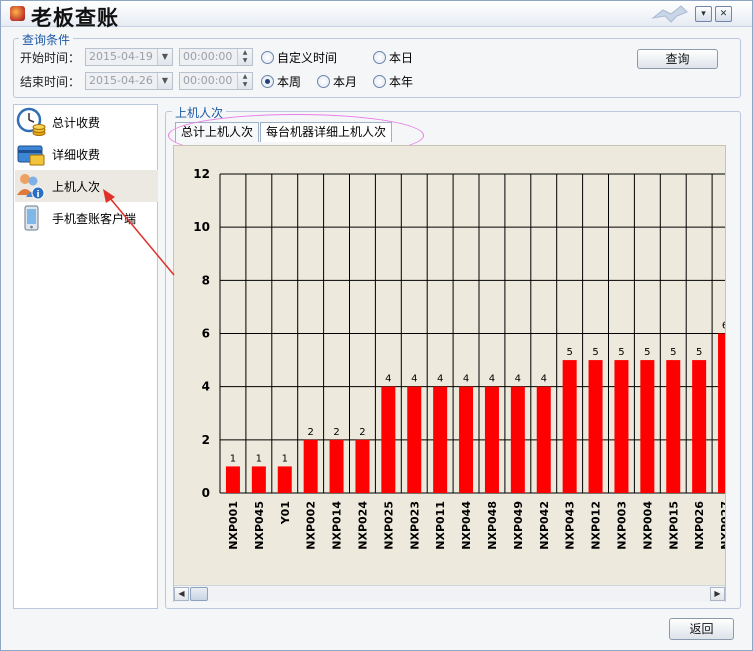 Image resolution: width=753 pixels, height=651 pixels. What do you see at coordinates (208, 80) in the screenshot?
I see `end-time-value: 00:00:00` at bounding box center [208, 80].